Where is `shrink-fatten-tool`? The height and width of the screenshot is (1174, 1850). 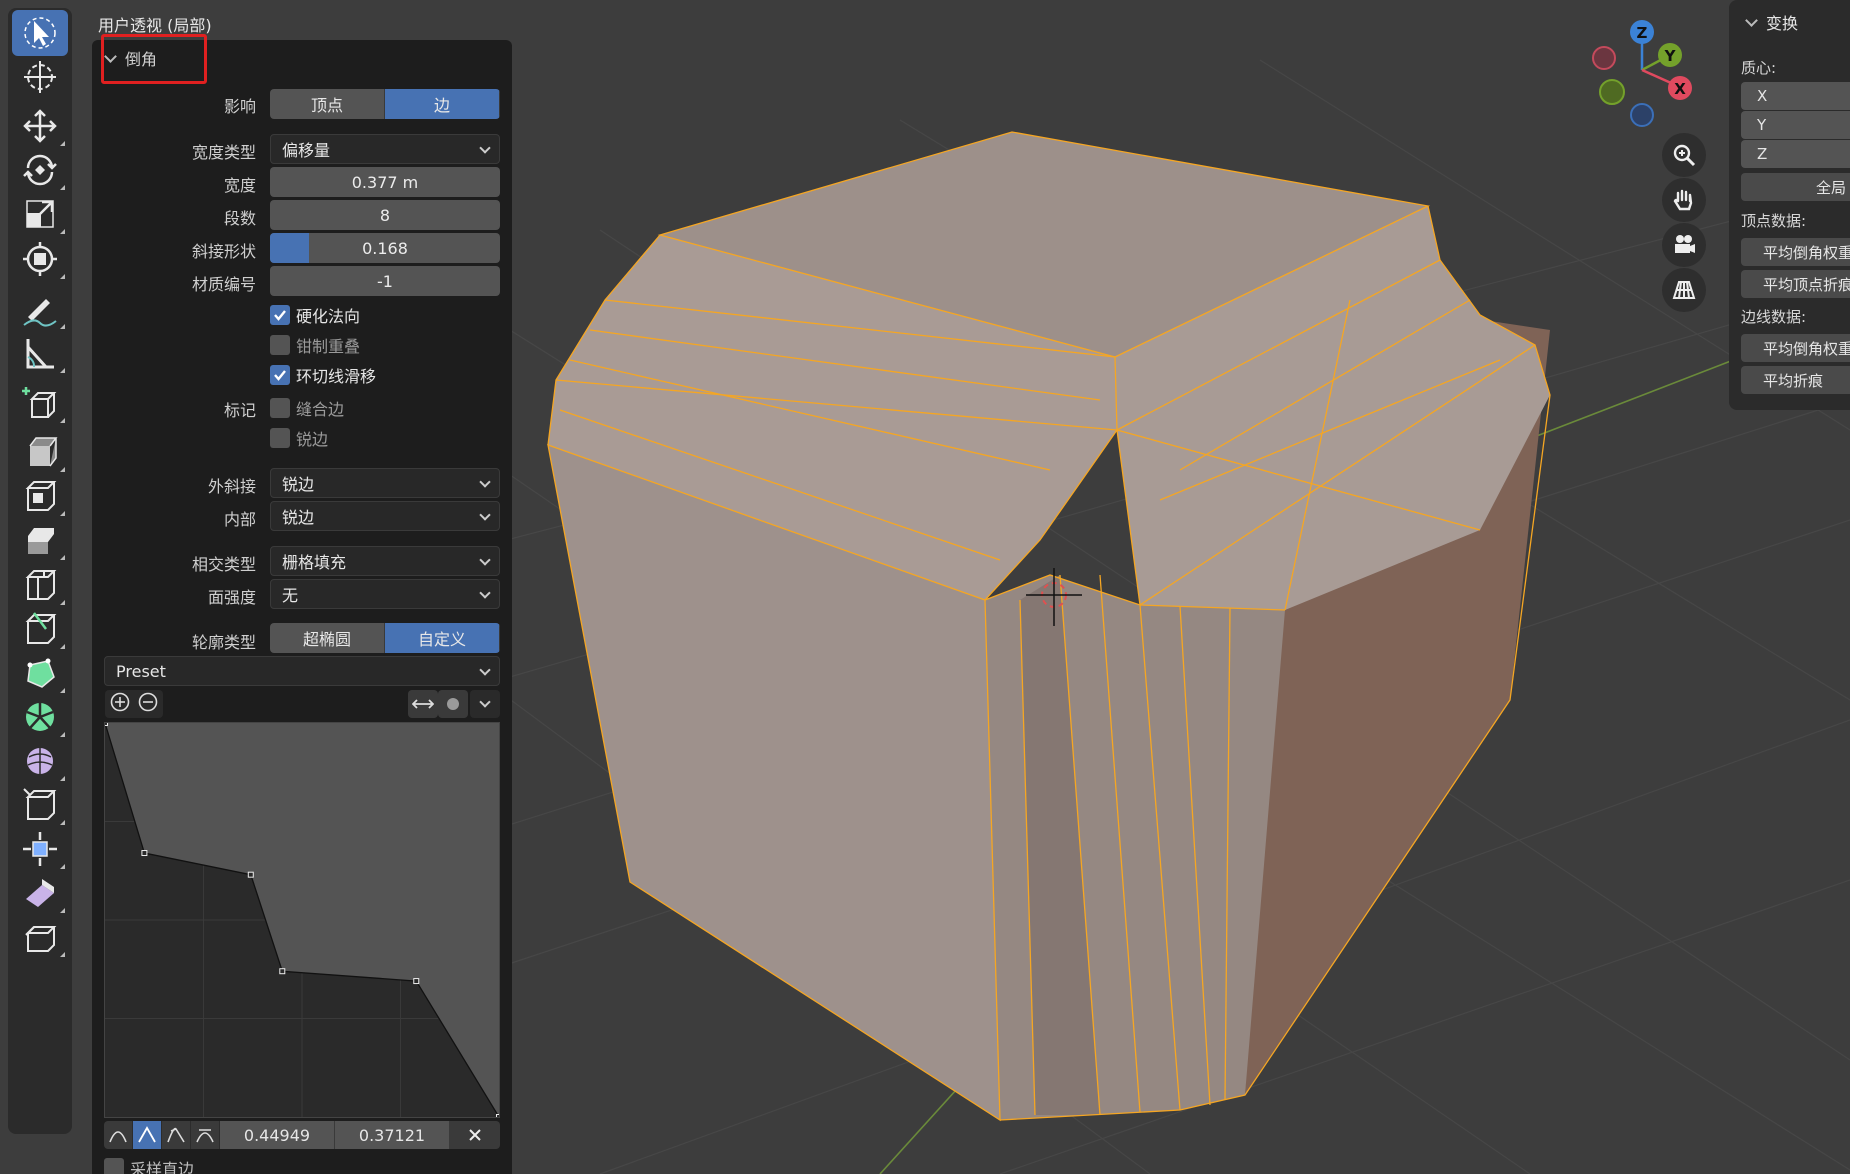
shrink-fatten-tool is located at coordinates (40, 849).